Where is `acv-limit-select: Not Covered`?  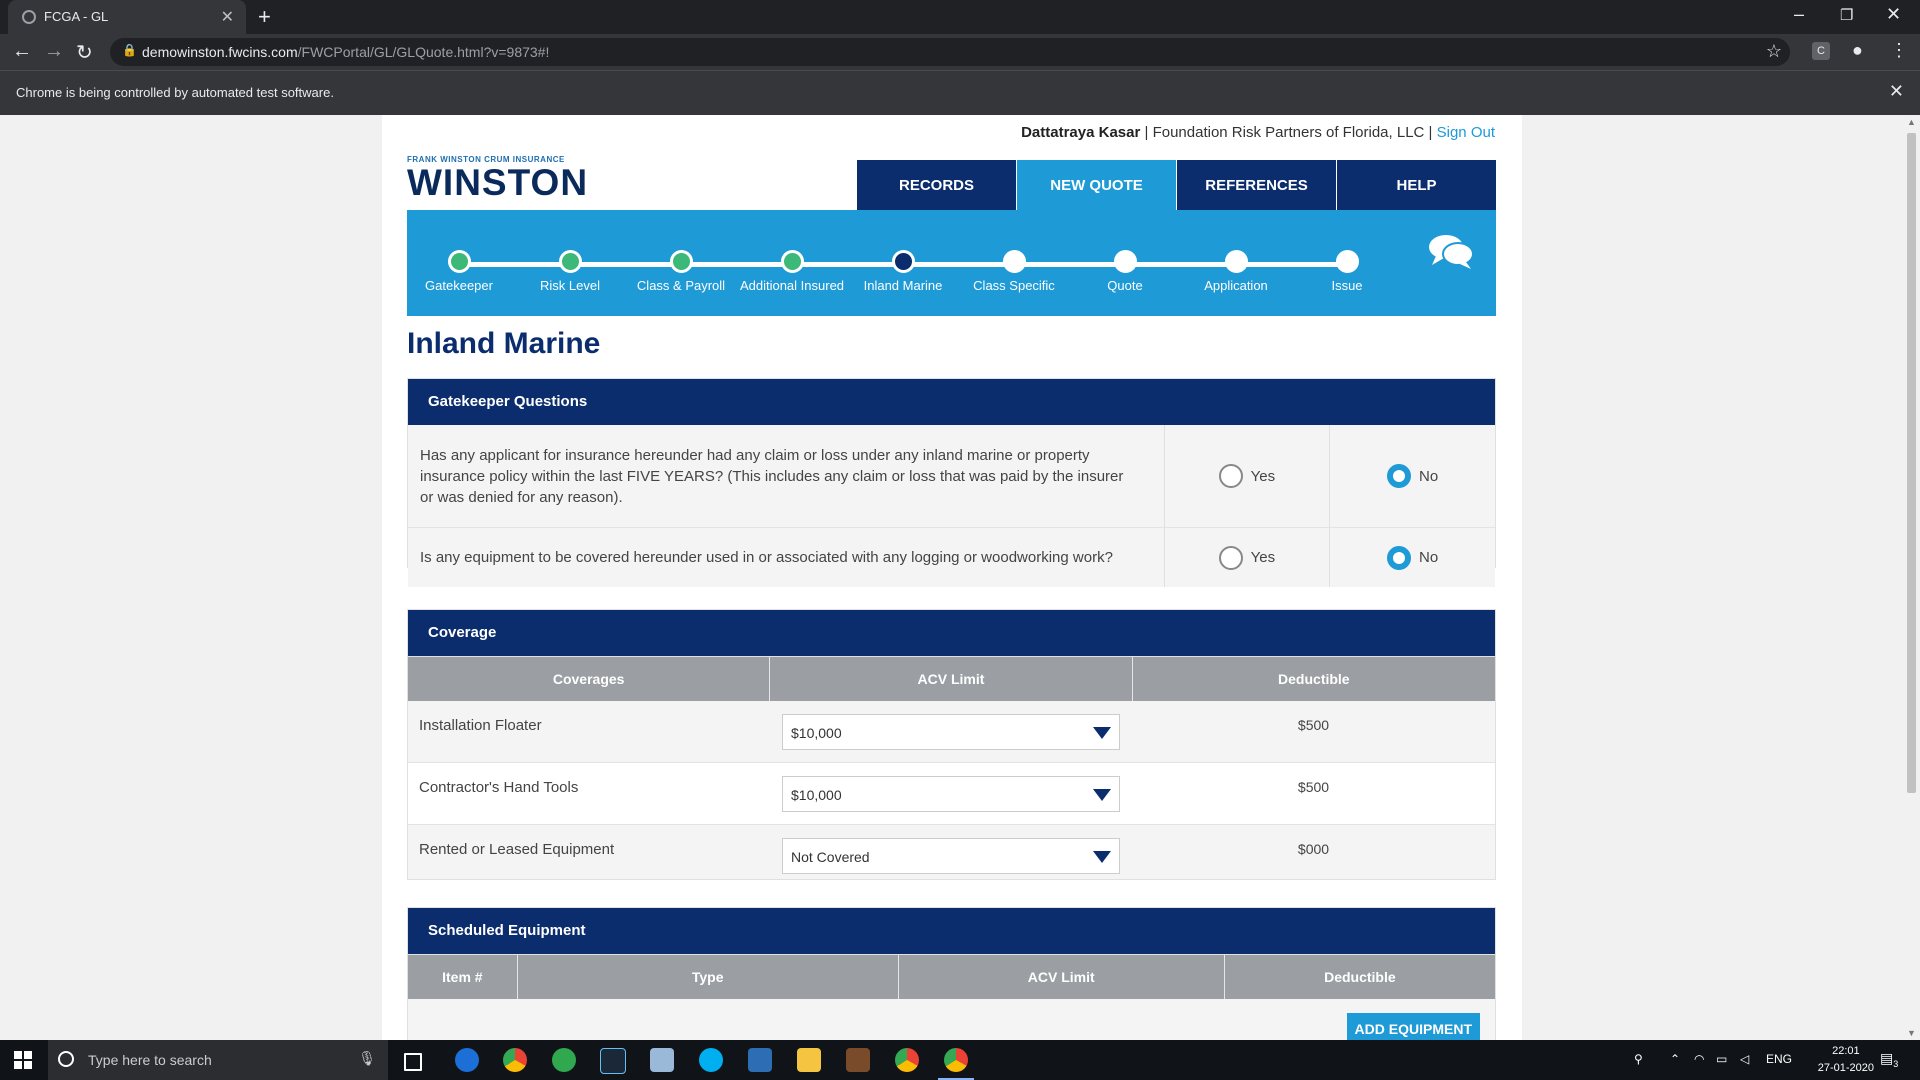 acv-limit-select: Not Covered is located at coordinates (951, 856).